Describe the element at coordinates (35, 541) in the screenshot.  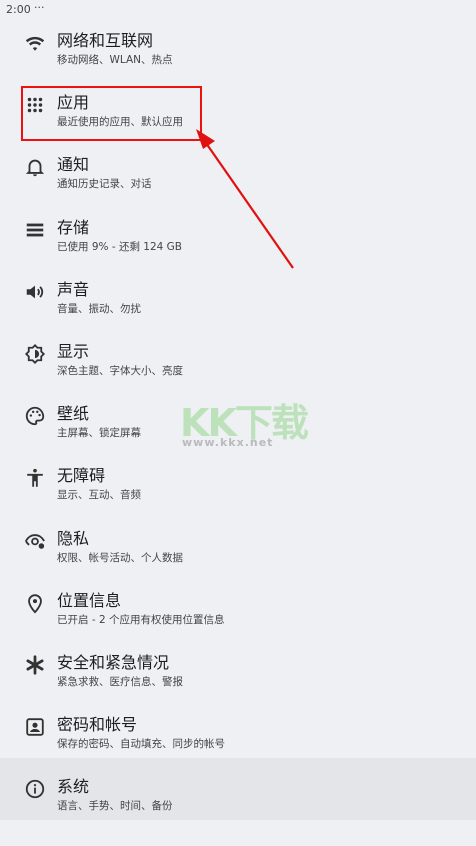
I see `eye-icon` at that location.